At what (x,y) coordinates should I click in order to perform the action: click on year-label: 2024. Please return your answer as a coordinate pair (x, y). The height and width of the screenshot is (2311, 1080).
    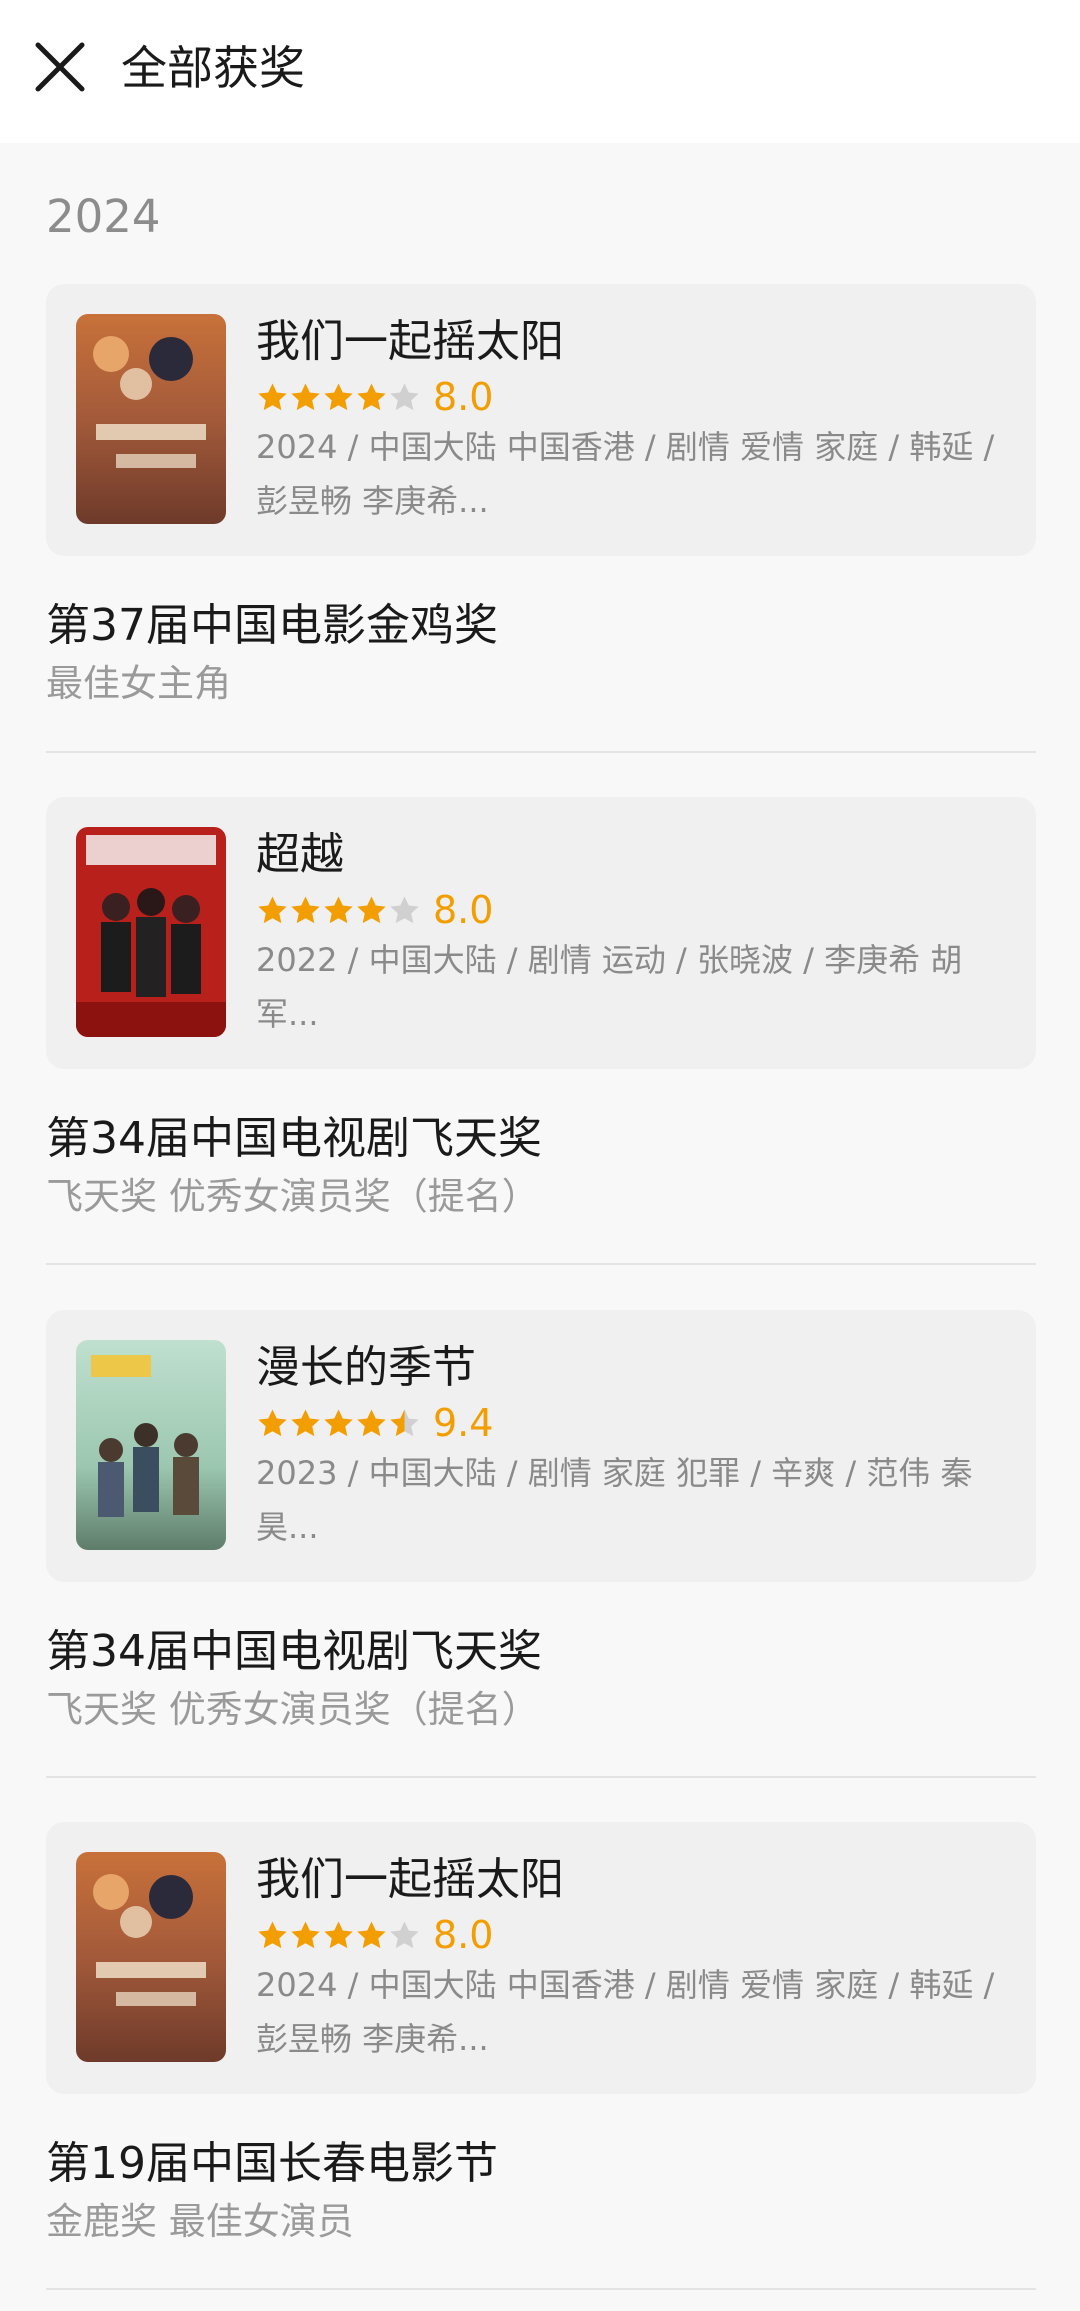
    Looking at the image, I should click on (103, 216).